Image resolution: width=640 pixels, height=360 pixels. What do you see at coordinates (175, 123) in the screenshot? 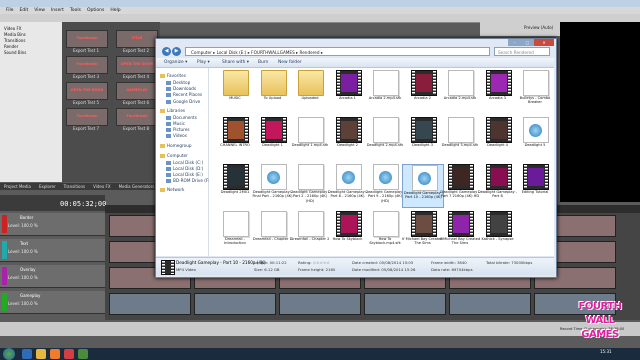
I see `nav-item: Music` at bounding box center [175, 123].